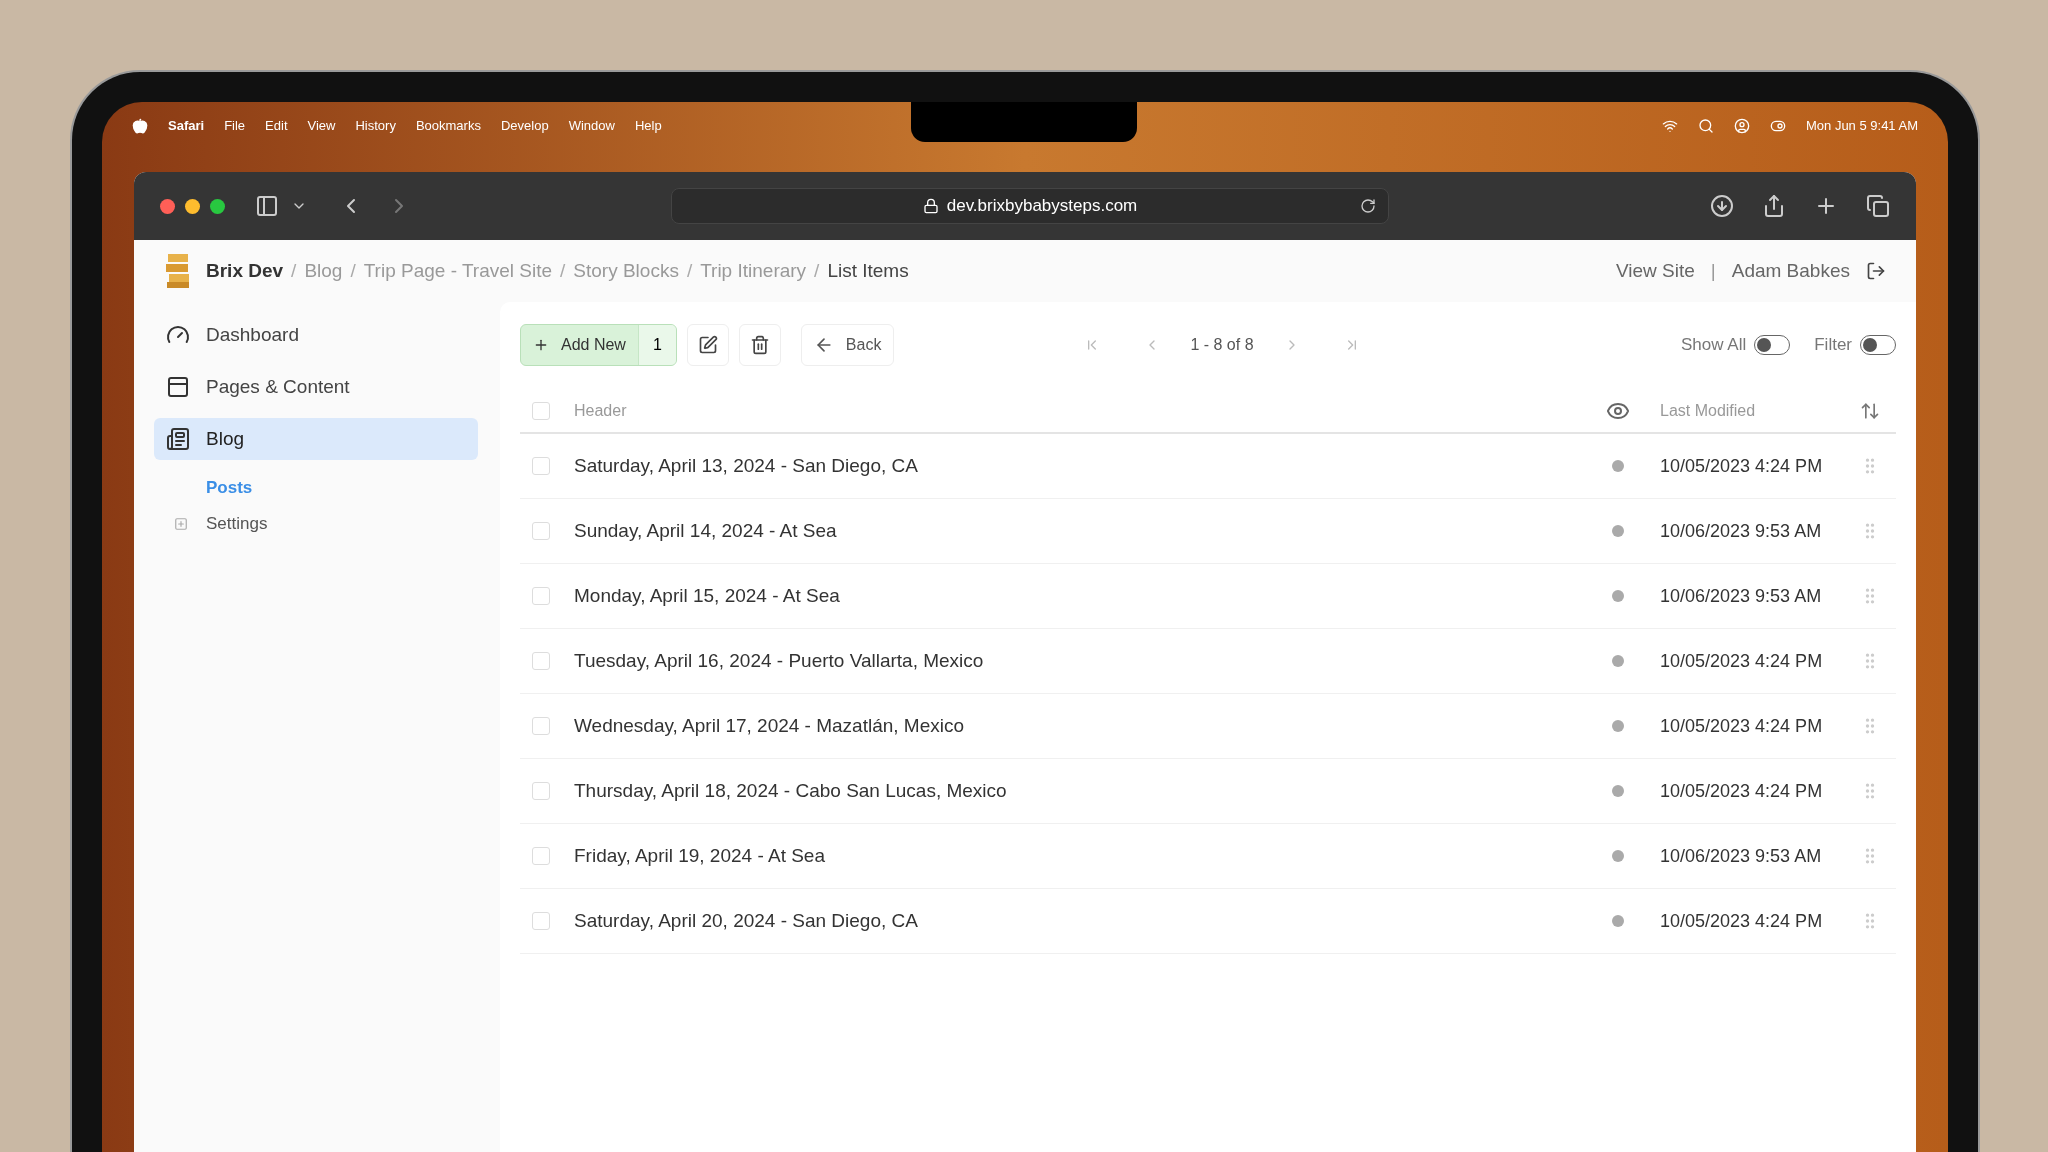 This screenshot has width=2048, height=1152. What do you see at coordinates (448, 126) in the screenshot?
I see `menu-item: Bookmarks` at bounding box center [448, 126].